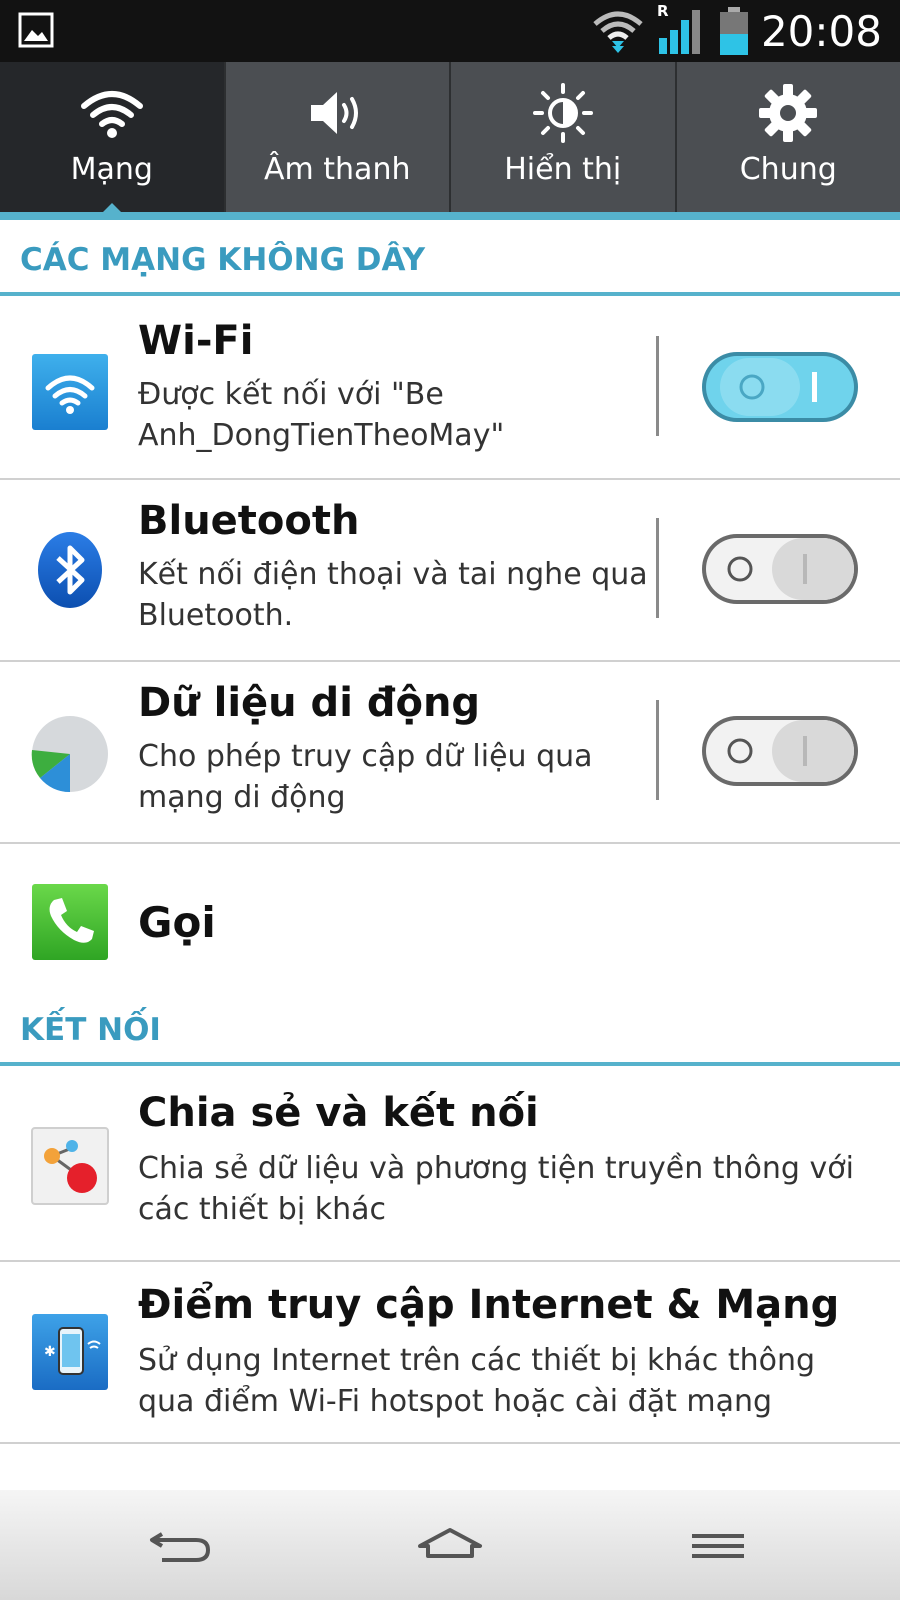 The height and width of the screenshot is (1600, 900). Describe the element at coordinates (563, 169) in the screenshot. I see `tab-label: Hiển thị` at that location.